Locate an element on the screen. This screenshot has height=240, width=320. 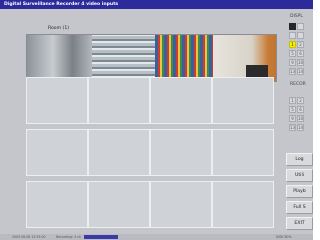
record-header: RECOR is located at coordinates (298, 84).